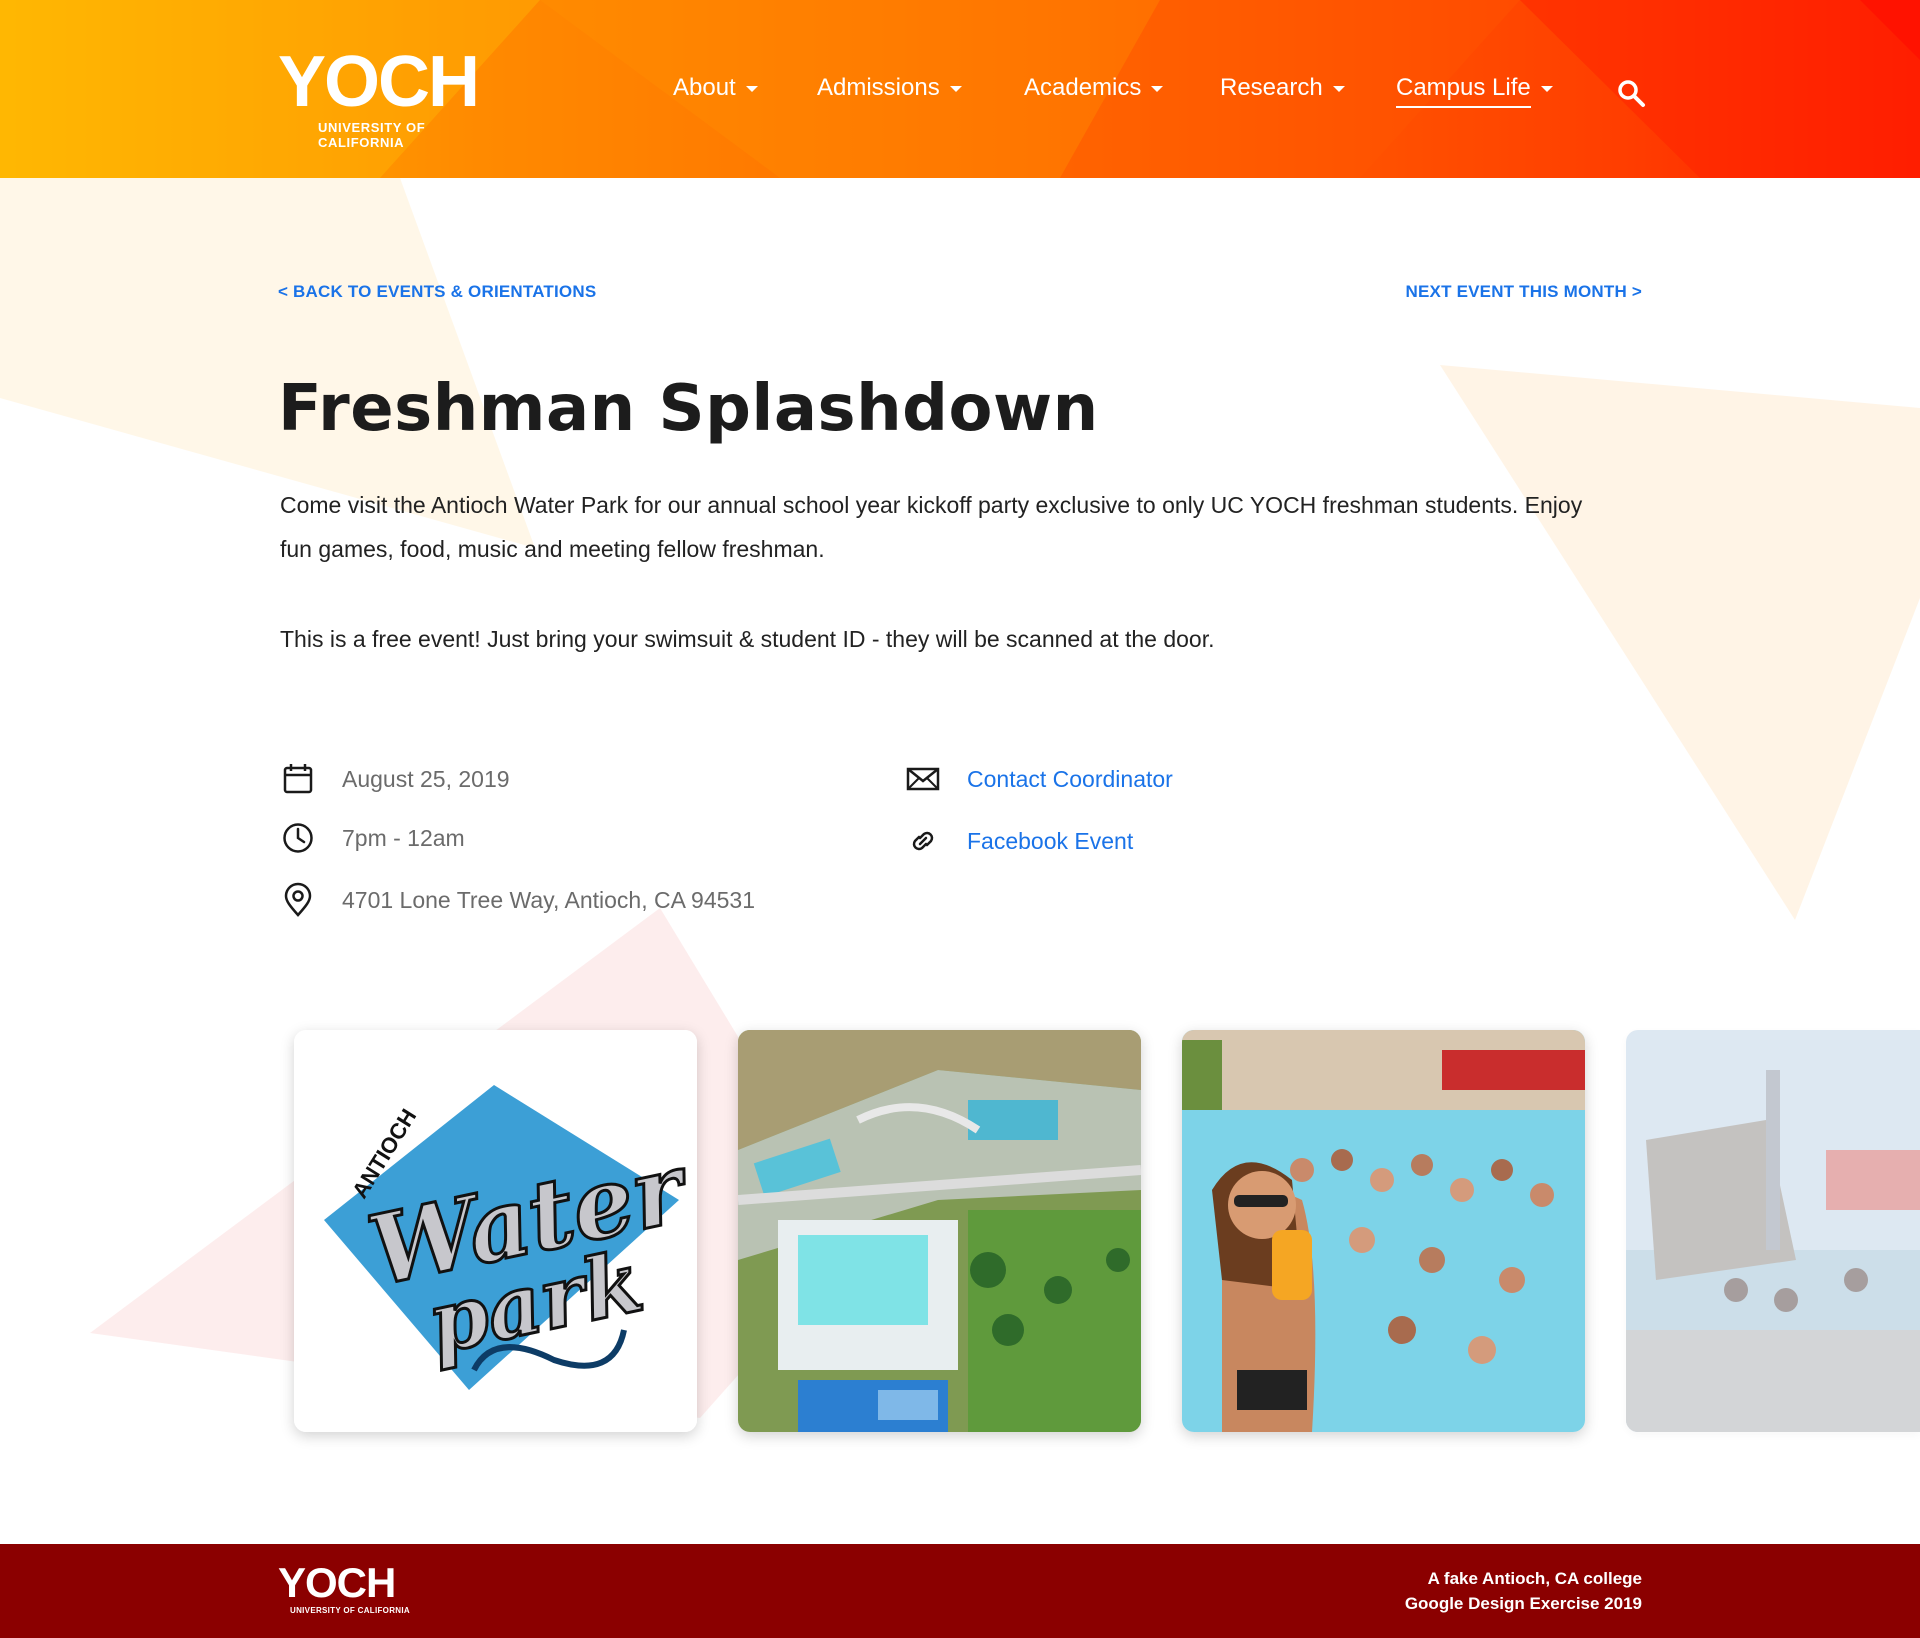  What do you see at coordinates (298, 779) in the screenshot?
I see `calendar-icon` at bounding box center [298, 779].